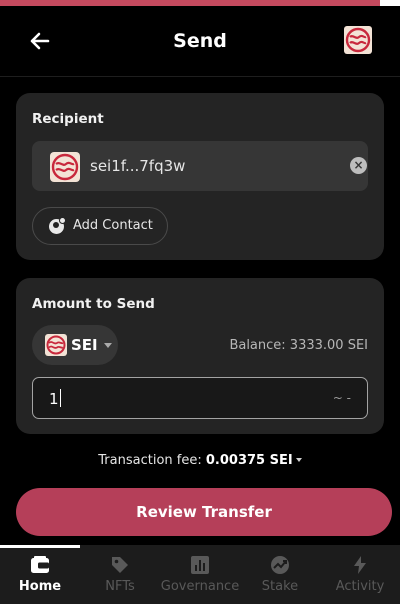  I want to click on token-symbol: SEI, so click(84, 345).